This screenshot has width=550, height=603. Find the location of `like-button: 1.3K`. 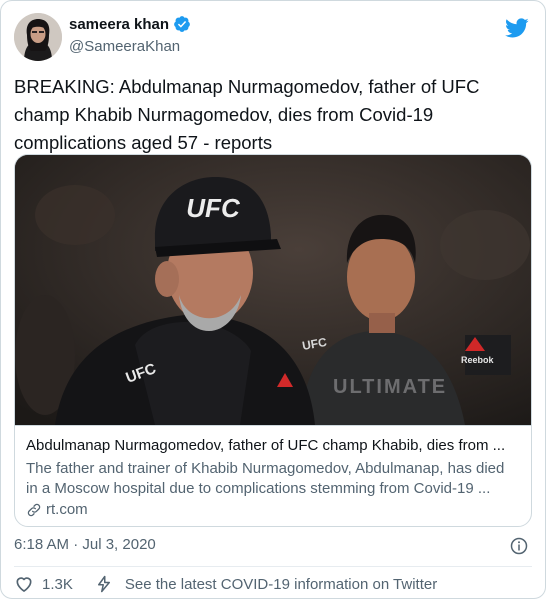

like-button: 1.3K is located at coordinates (54, 584).